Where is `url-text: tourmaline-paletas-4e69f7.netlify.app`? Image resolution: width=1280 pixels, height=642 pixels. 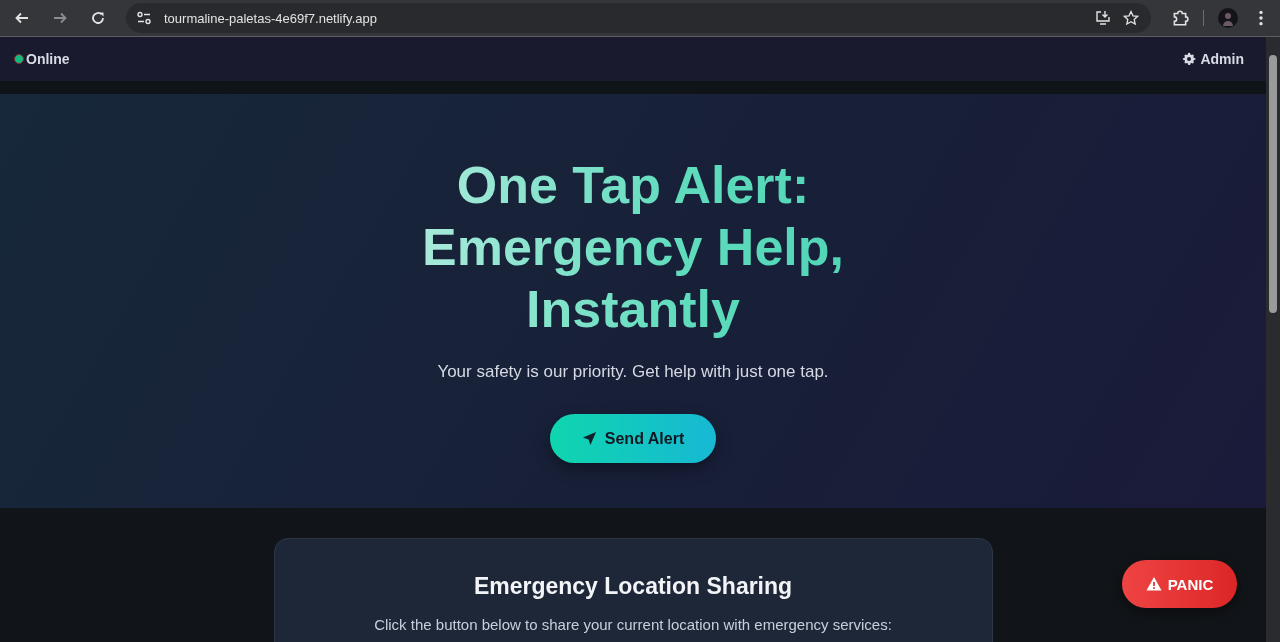 url-text: tourmaline-paletas-4e69f7.netlify.app is located at coordinates (270, 18).